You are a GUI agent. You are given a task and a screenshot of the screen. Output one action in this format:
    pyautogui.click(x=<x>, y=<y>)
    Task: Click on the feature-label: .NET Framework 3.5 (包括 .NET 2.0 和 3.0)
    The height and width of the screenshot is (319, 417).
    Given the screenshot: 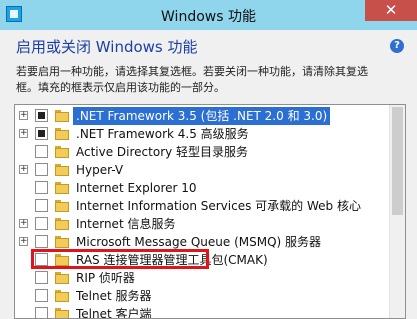 What is the action you would take?
    pyautogui.click(x=202, y=116)
    